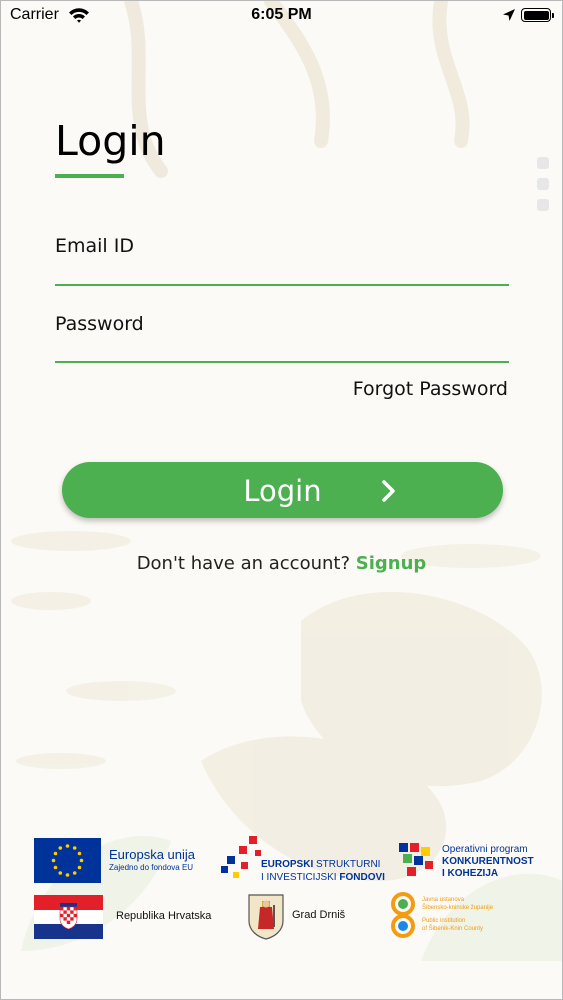 The height and width of the screenshot is (1000, 563). I want to click on location-arrow-icon, so click(509, 15).